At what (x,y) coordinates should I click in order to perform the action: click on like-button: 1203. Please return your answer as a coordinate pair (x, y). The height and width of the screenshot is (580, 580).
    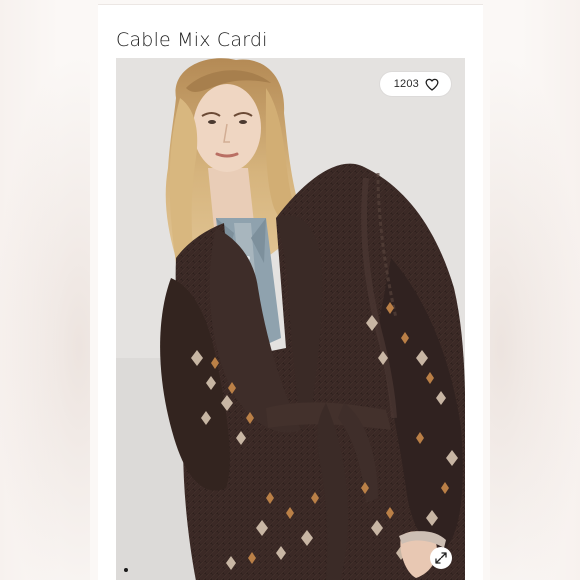
    Looking at the image, I should click on (415, 84).